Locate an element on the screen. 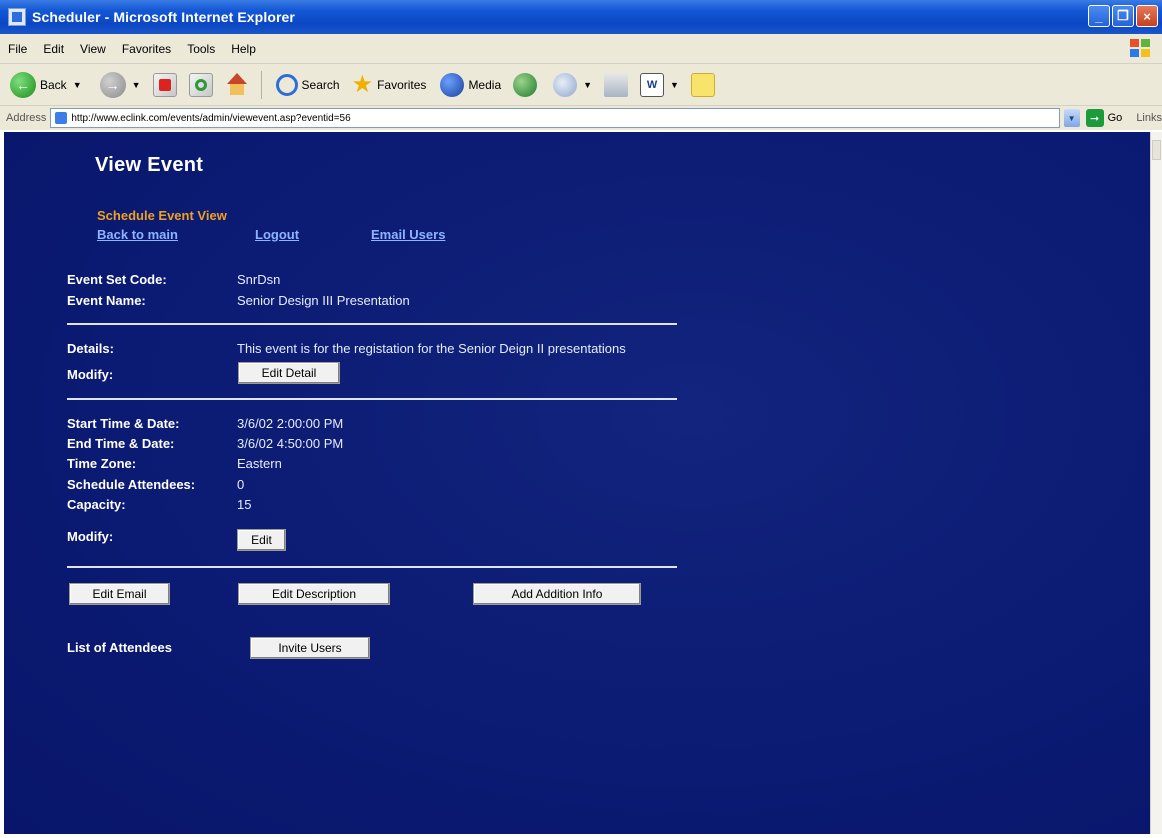 This screenshot has width=1162, height=838. mail-icon is located at coordinates (565, 84).